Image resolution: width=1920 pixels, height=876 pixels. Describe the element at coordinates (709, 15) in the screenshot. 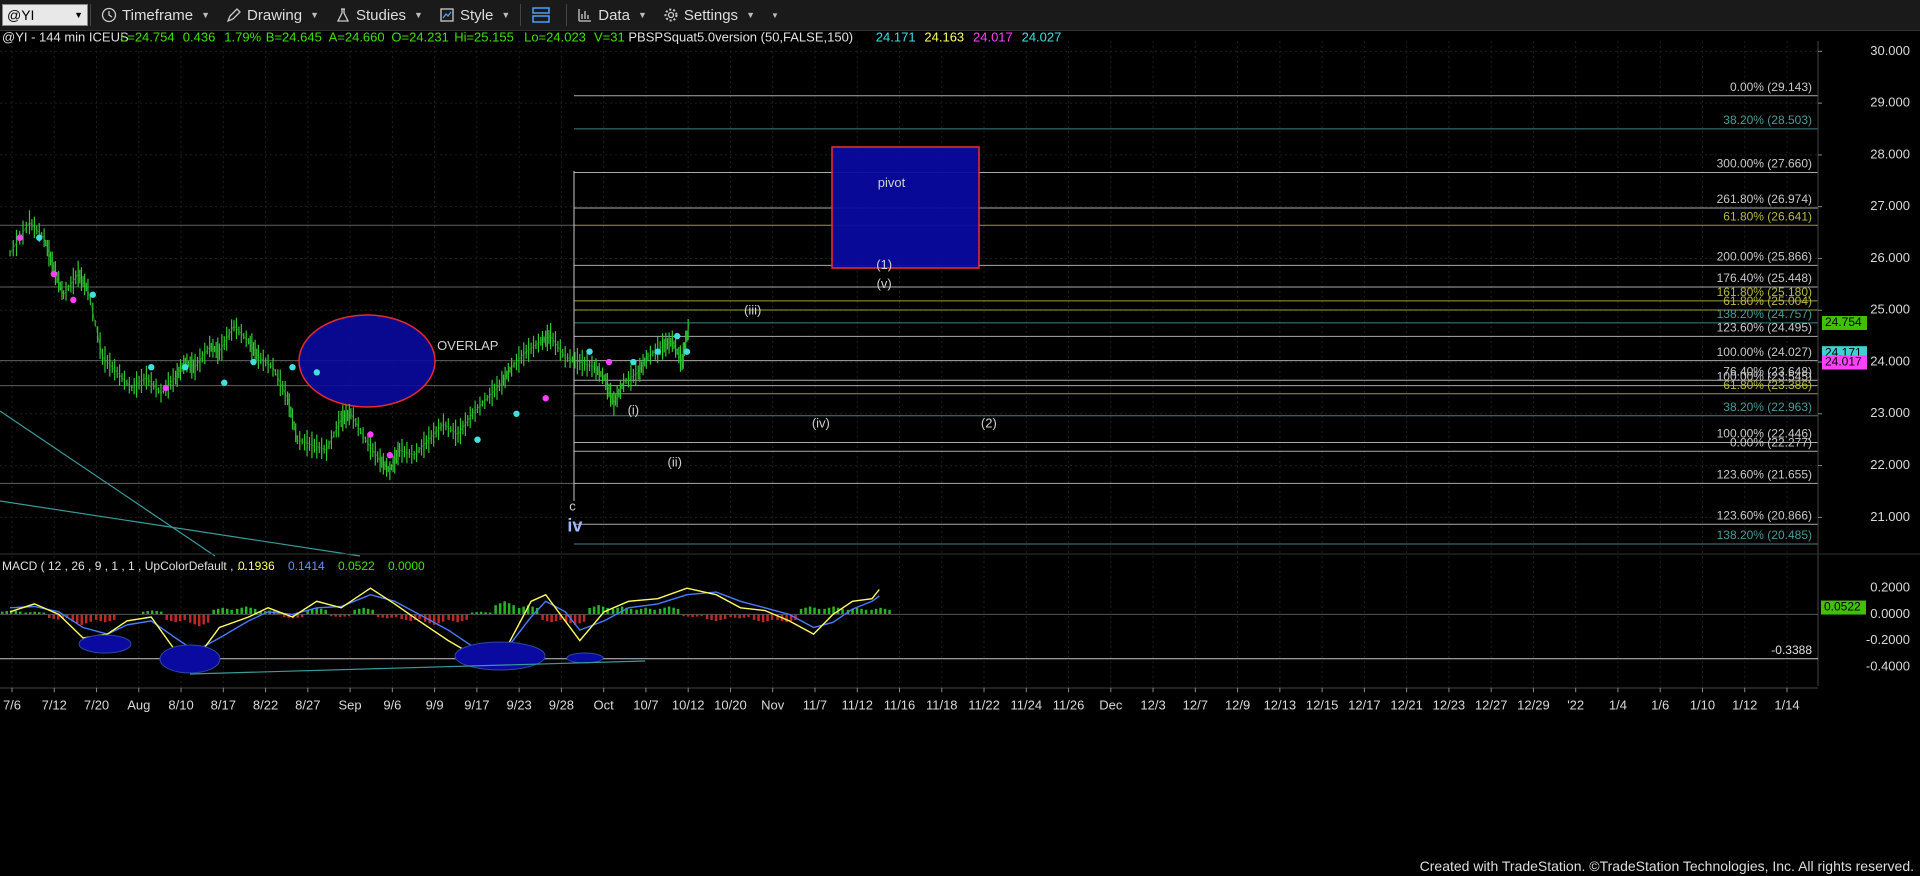

I see `settings-button: Settings ▼` at that location.